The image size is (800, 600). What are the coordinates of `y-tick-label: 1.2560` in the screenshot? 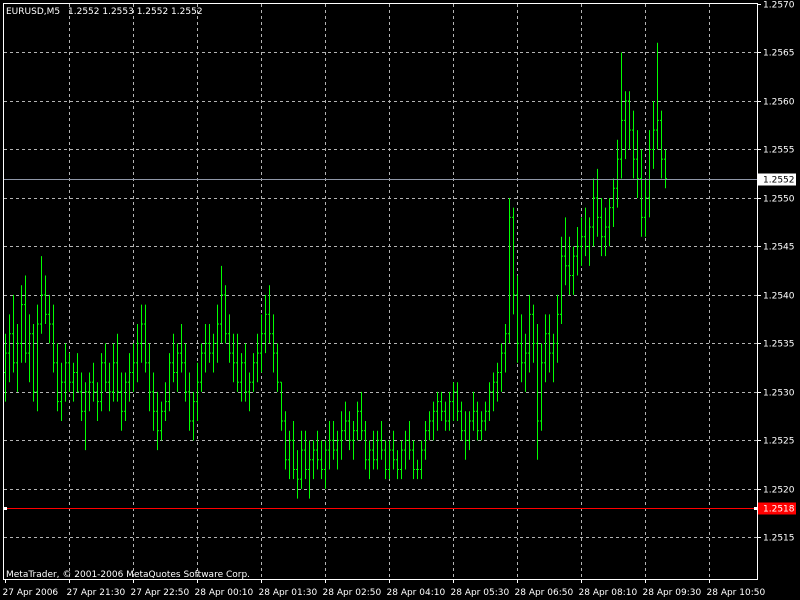 It's located at (779, 103).